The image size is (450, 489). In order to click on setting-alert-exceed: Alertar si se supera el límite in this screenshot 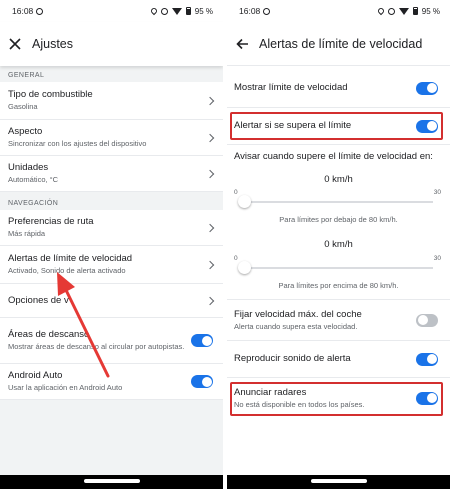, I will do `click(338, 126)`.